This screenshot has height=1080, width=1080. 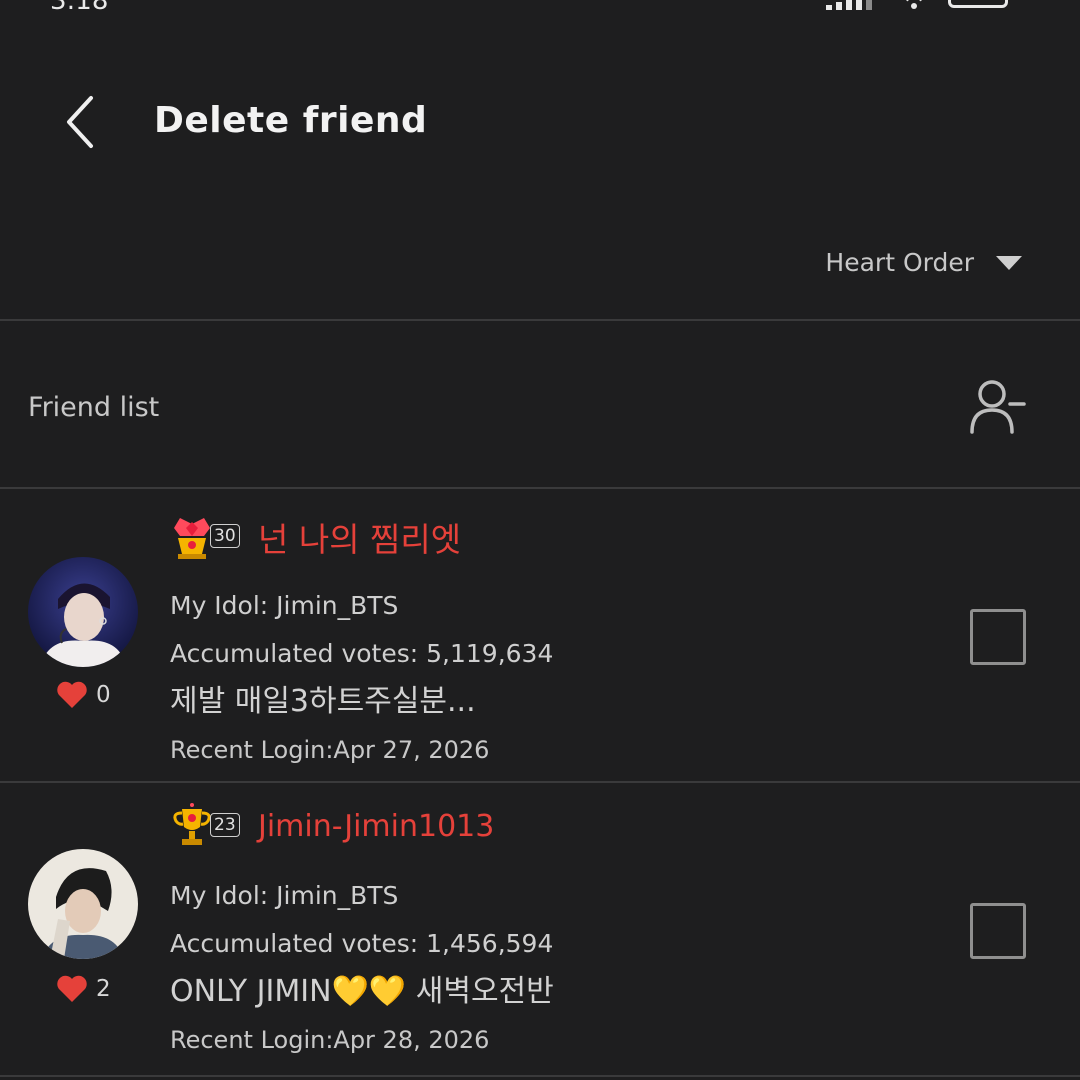 I want to click on person-minus-icon, so click(x=998, y=407).